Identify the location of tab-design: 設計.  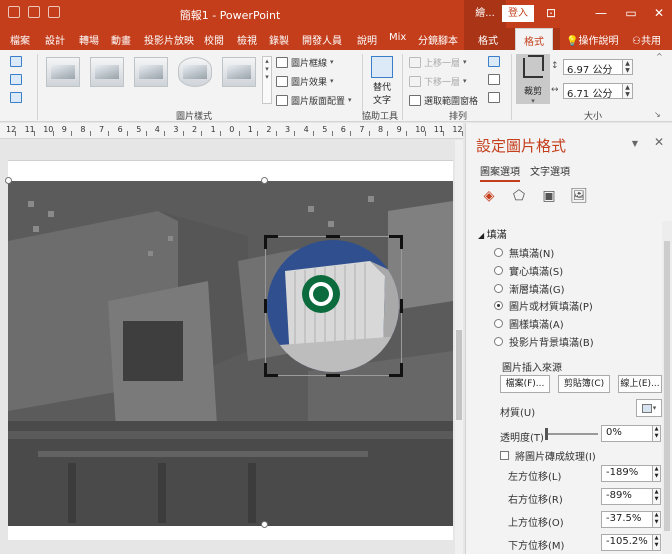
(55, 39).